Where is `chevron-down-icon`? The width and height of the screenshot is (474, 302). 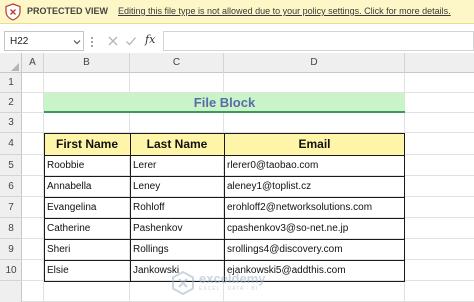
chevron-down-icon is located at coordinates (77, 42).